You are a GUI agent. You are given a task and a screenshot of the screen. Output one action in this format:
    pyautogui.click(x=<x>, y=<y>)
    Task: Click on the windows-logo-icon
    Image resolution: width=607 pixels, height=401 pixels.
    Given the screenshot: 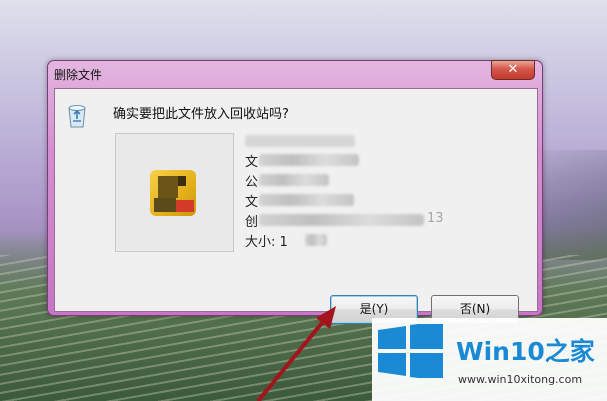 What is the action you would take?
    pyautogui.click(x=410, y=351)
    